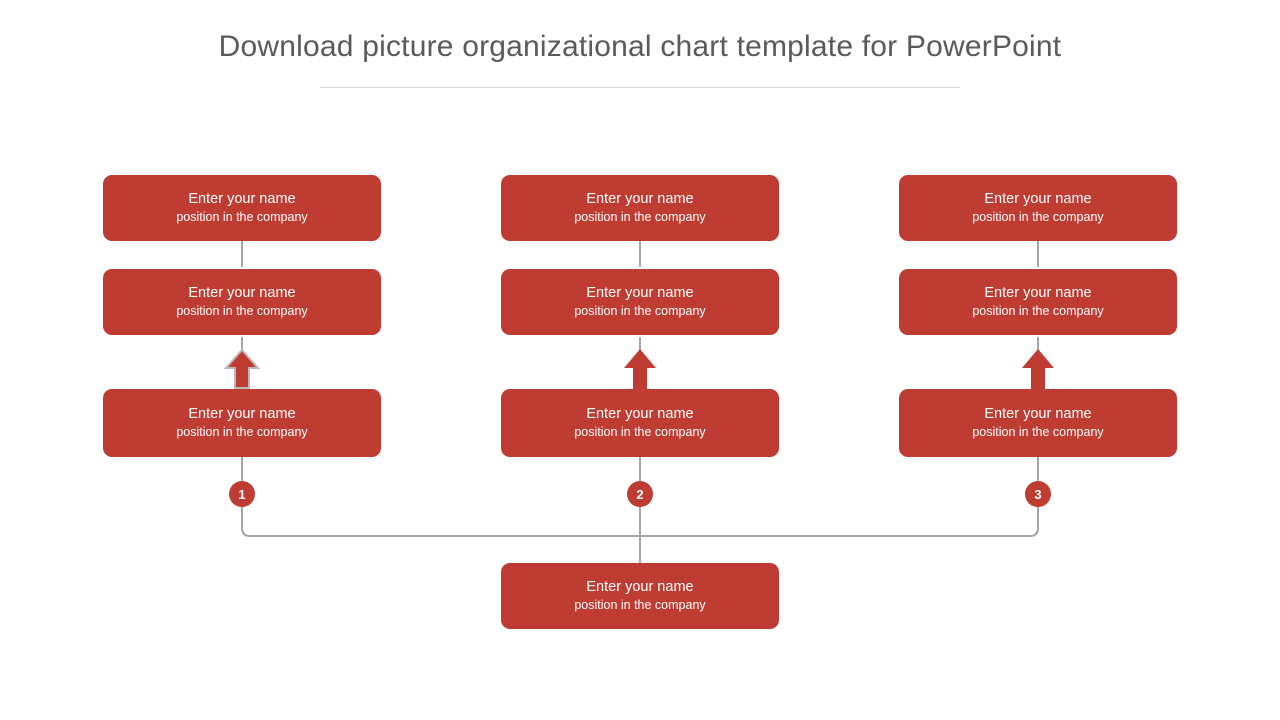 Image resolution: width=1280 pixels, height=720 pixels. Describe the element at coordinates (1038, 369) in the screenshot. I see `arrow-up-icon-c3` at that location.